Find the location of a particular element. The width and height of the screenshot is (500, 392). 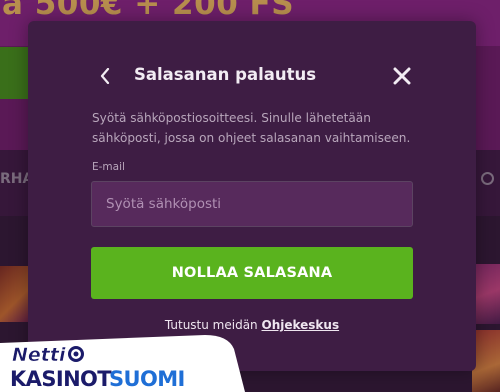

background-green-button is located at coordinates (15, 73).